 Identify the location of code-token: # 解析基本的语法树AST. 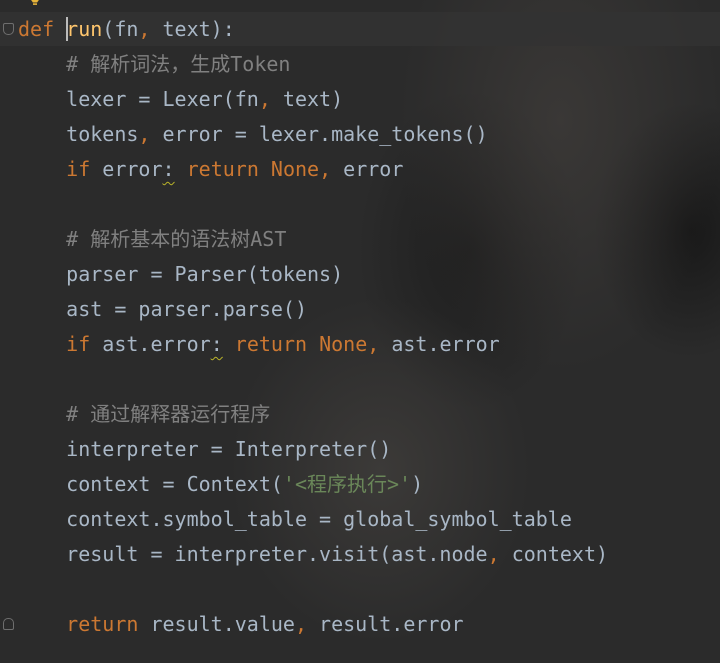
(152, 239).